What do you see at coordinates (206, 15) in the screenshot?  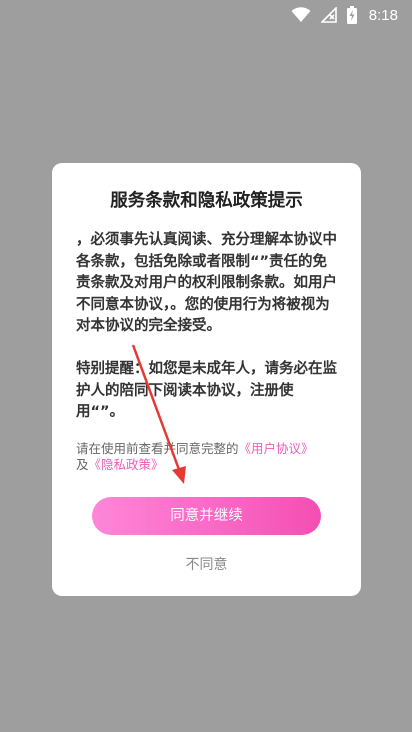 I see `status-bar: 8:18` at bounding box center [206, 15].